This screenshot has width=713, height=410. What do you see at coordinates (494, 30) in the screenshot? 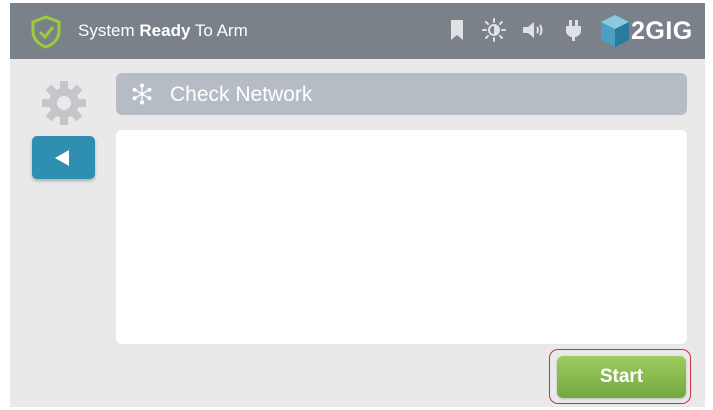
I see `brightness-icon` at bounding box center [494, 30].